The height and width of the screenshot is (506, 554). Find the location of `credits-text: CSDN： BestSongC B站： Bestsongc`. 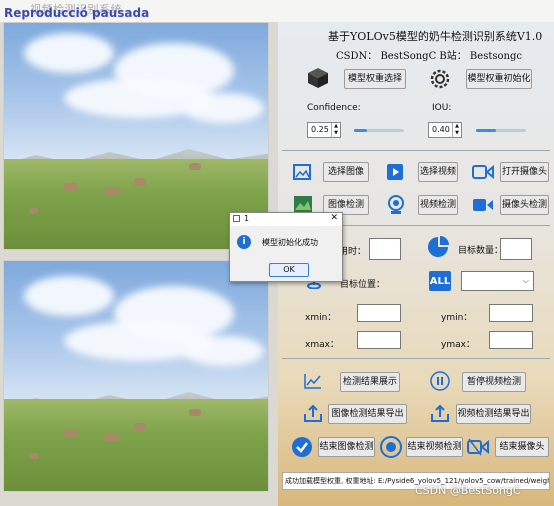

credits-text: CSDN： BestSongC B站： Bestsongc is located at coordinates (429, 56).